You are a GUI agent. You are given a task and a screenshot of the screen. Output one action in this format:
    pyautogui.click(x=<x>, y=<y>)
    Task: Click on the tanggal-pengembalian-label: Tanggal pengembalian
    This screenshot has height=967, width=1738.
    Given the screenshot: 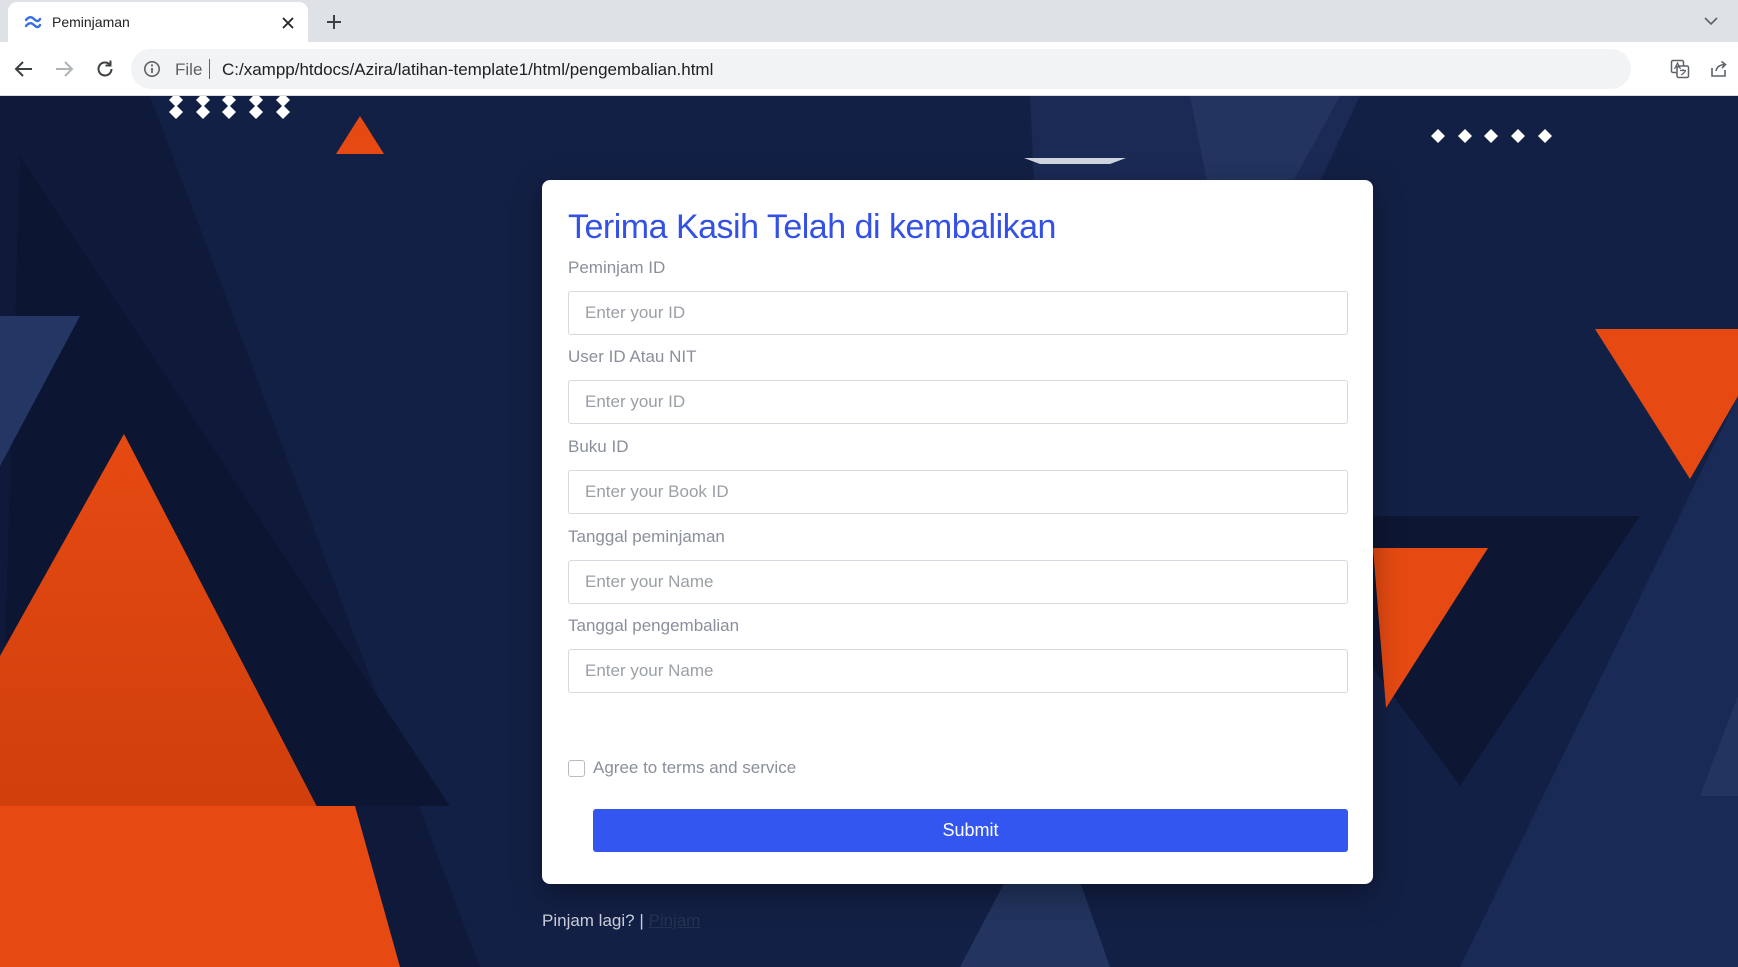 What is the action you would take?
    pyautogui.click(x=654, y=625)
    